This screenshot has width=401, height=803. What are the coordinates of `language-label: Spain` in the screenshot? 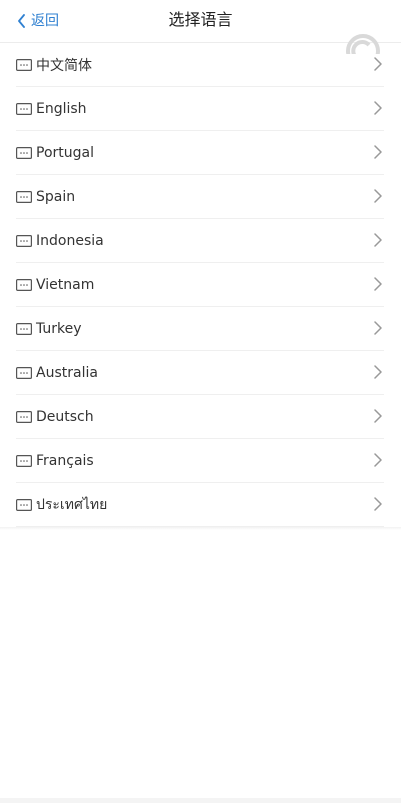 It's located at (56, 196).